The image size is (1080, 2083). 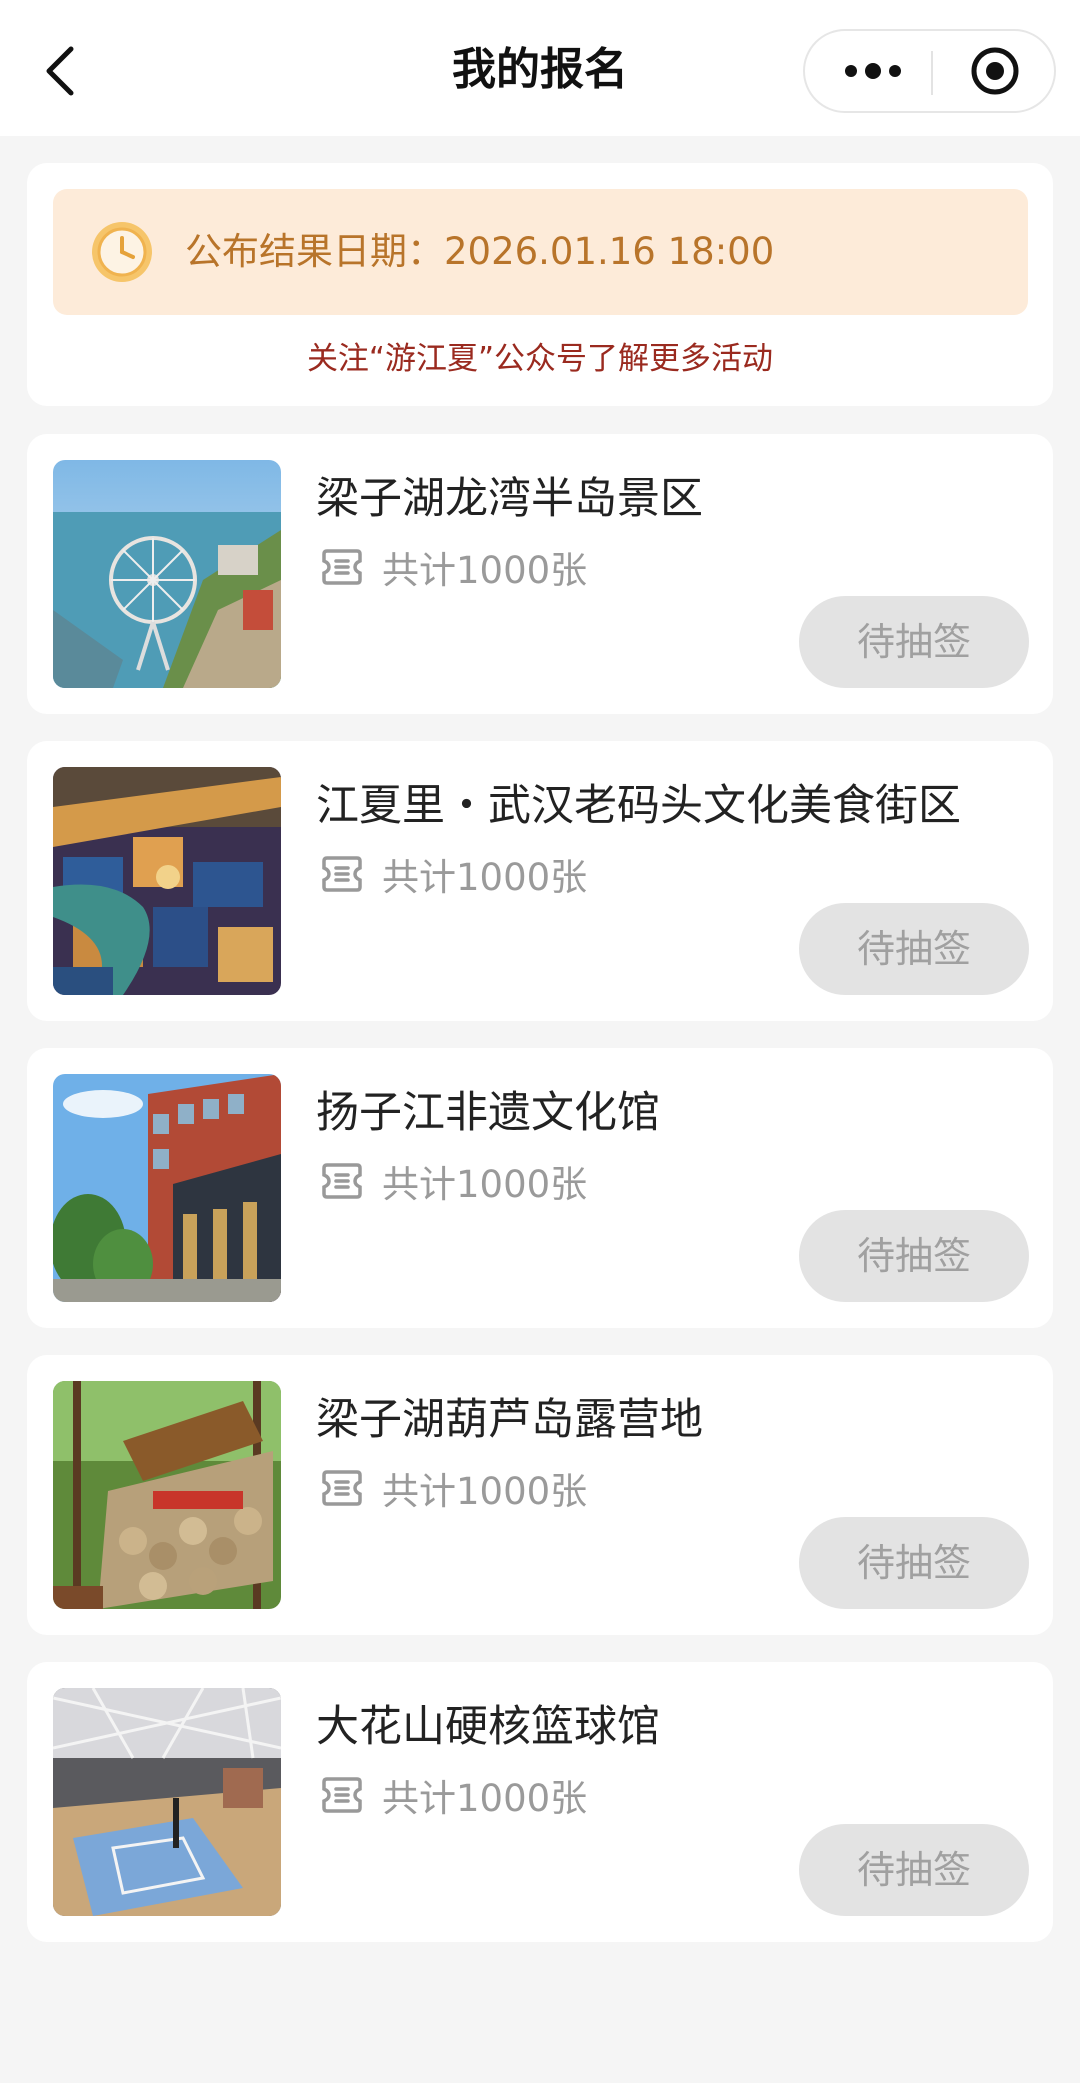 What do you see at coordinates (167, 574) in the screenshot?
I see `lakeside-ferris-wheel-photo` at bounding box center [167, 574].